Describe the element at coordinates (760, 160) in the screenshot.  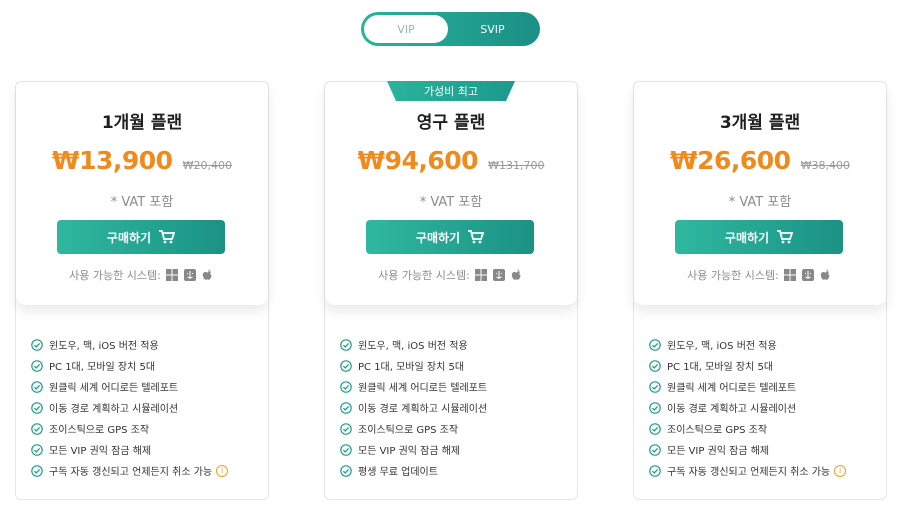
I see `price-row: ₩26,600 ₩38,400` at that location.